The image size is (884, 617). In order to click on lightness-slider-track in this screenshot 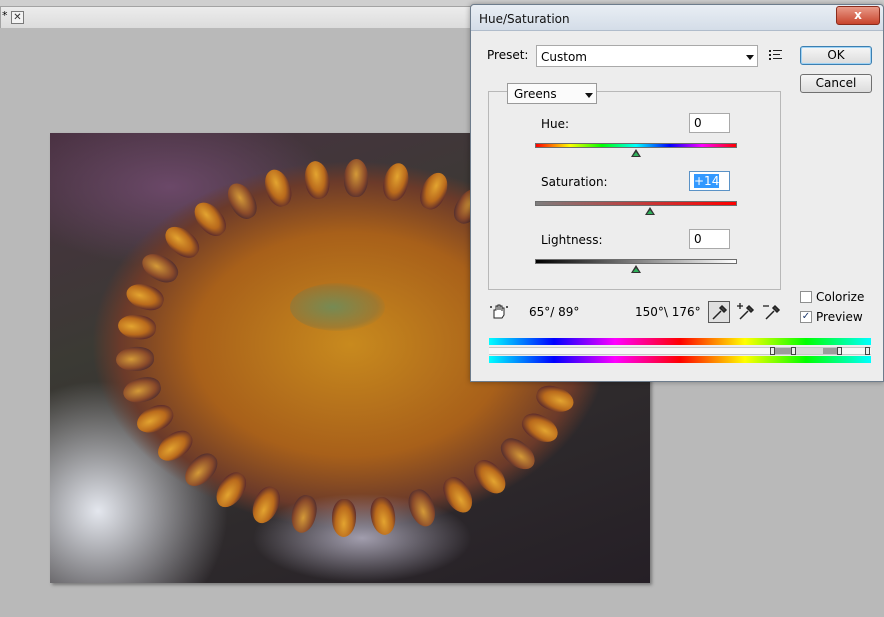, I will do `click(636, 261)`.